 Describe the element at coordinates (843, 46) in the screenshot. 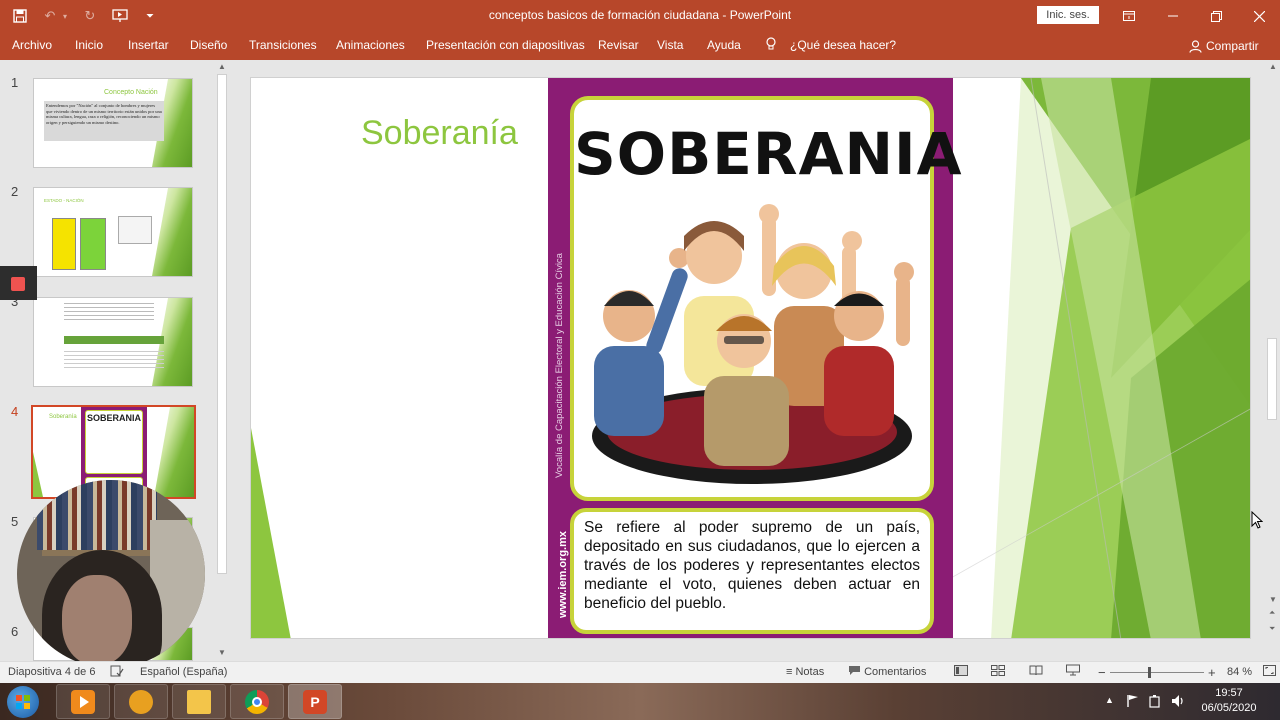

I see `tell-me-search: ¿Qué desea hacer?` at that location.